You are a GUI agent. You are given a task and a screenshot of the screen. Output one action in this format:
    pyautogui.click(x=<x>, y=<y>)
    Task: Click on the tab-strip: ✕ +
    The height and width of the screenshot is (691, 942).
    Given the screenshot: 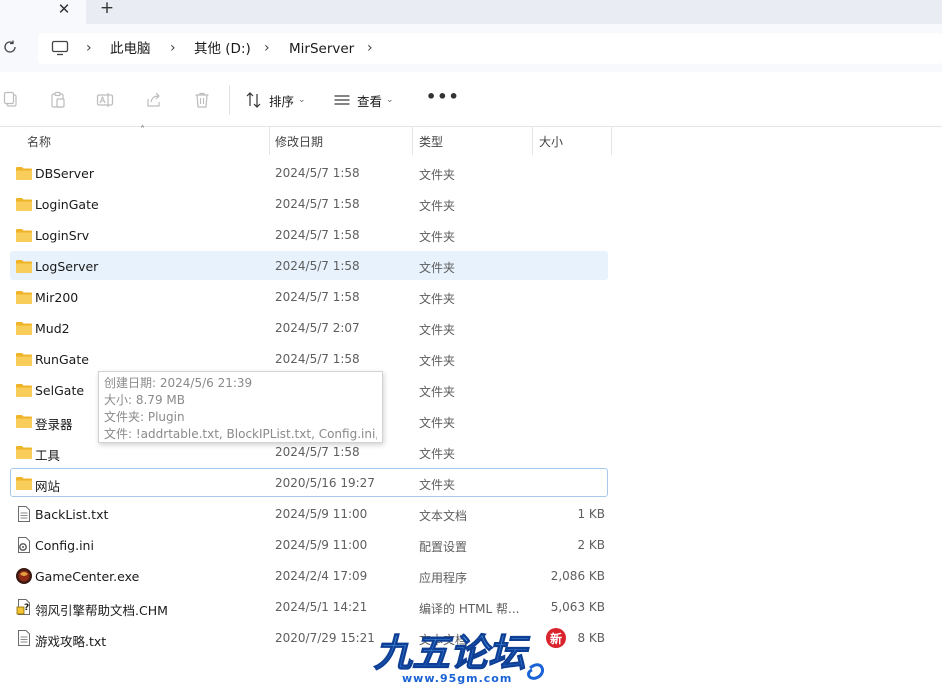 What is the action you would take?
    pyautogui.click(x=471, y=12)
    